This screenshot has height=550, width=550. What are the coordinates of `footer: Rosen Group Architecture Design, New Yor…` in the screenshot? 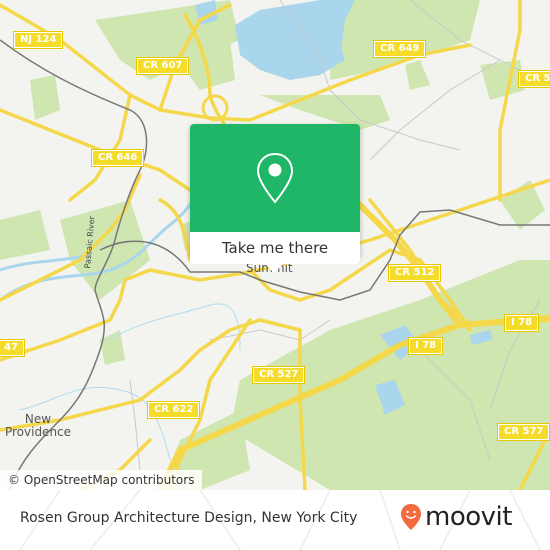 It's located at (275, 520).